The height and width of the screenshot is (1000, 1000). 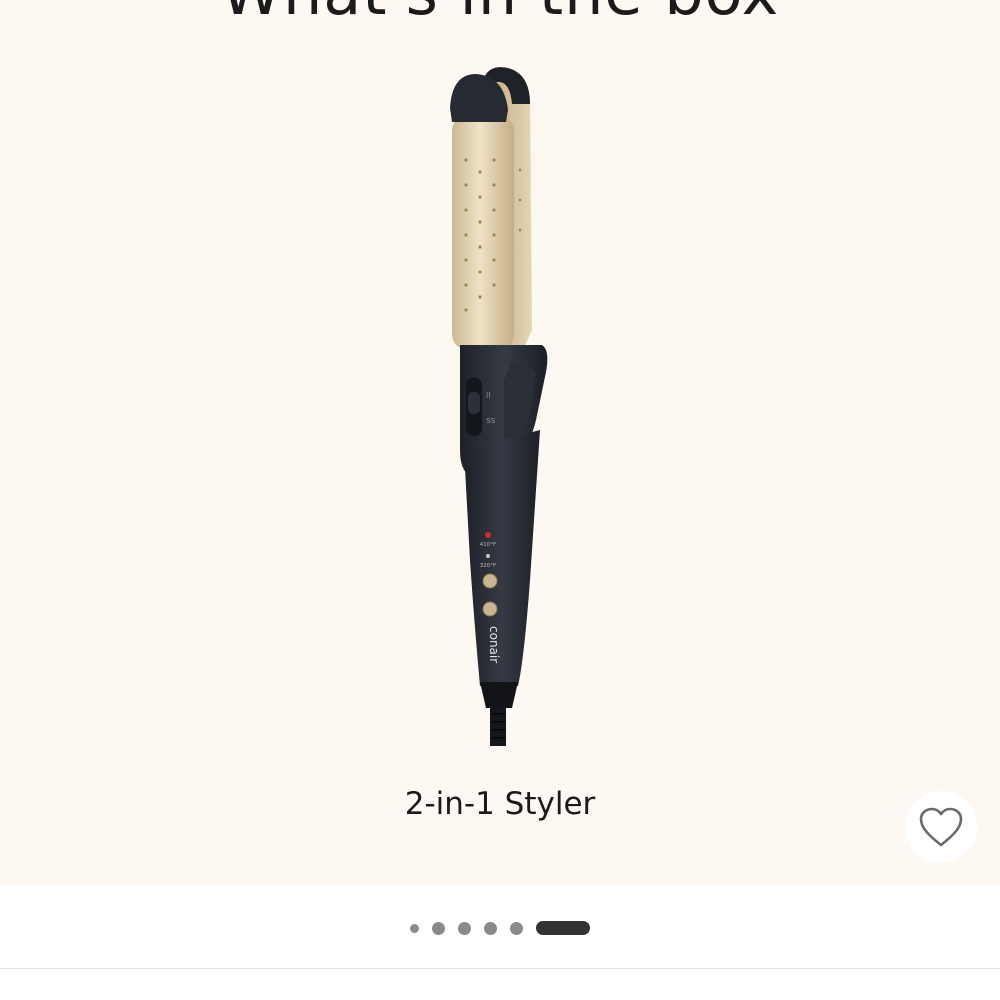 What do you see at coordinates (488, 395) in the screenshot?
I see `svg-text: ll` at bounding box center [488, 395].